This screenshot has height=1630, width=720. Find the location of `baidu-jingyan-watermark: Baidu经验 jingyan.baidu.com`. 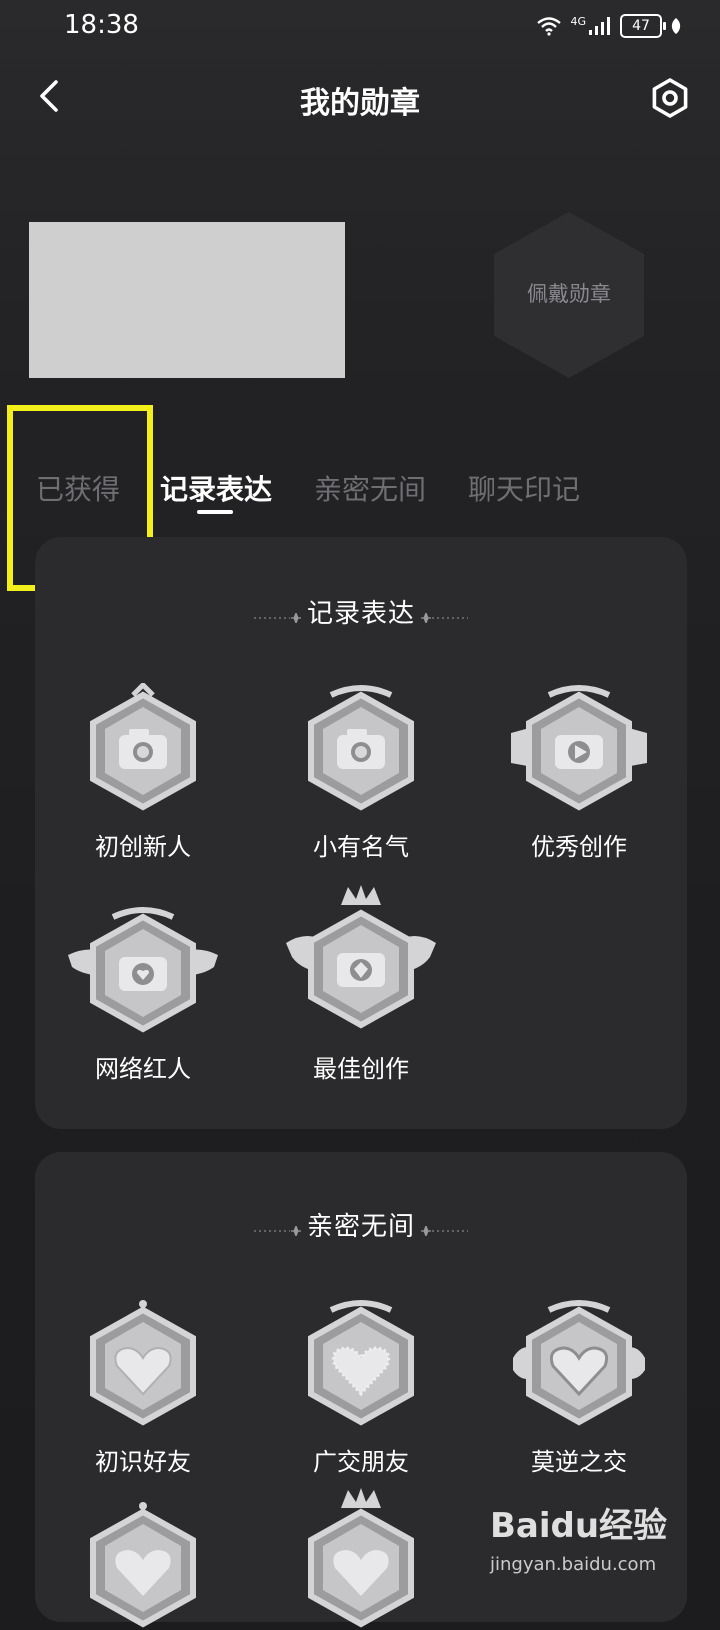

baidu-jingyan-watermark: Baidu经验 jingyan.baidu.com is located at coordinates (590, 1543).